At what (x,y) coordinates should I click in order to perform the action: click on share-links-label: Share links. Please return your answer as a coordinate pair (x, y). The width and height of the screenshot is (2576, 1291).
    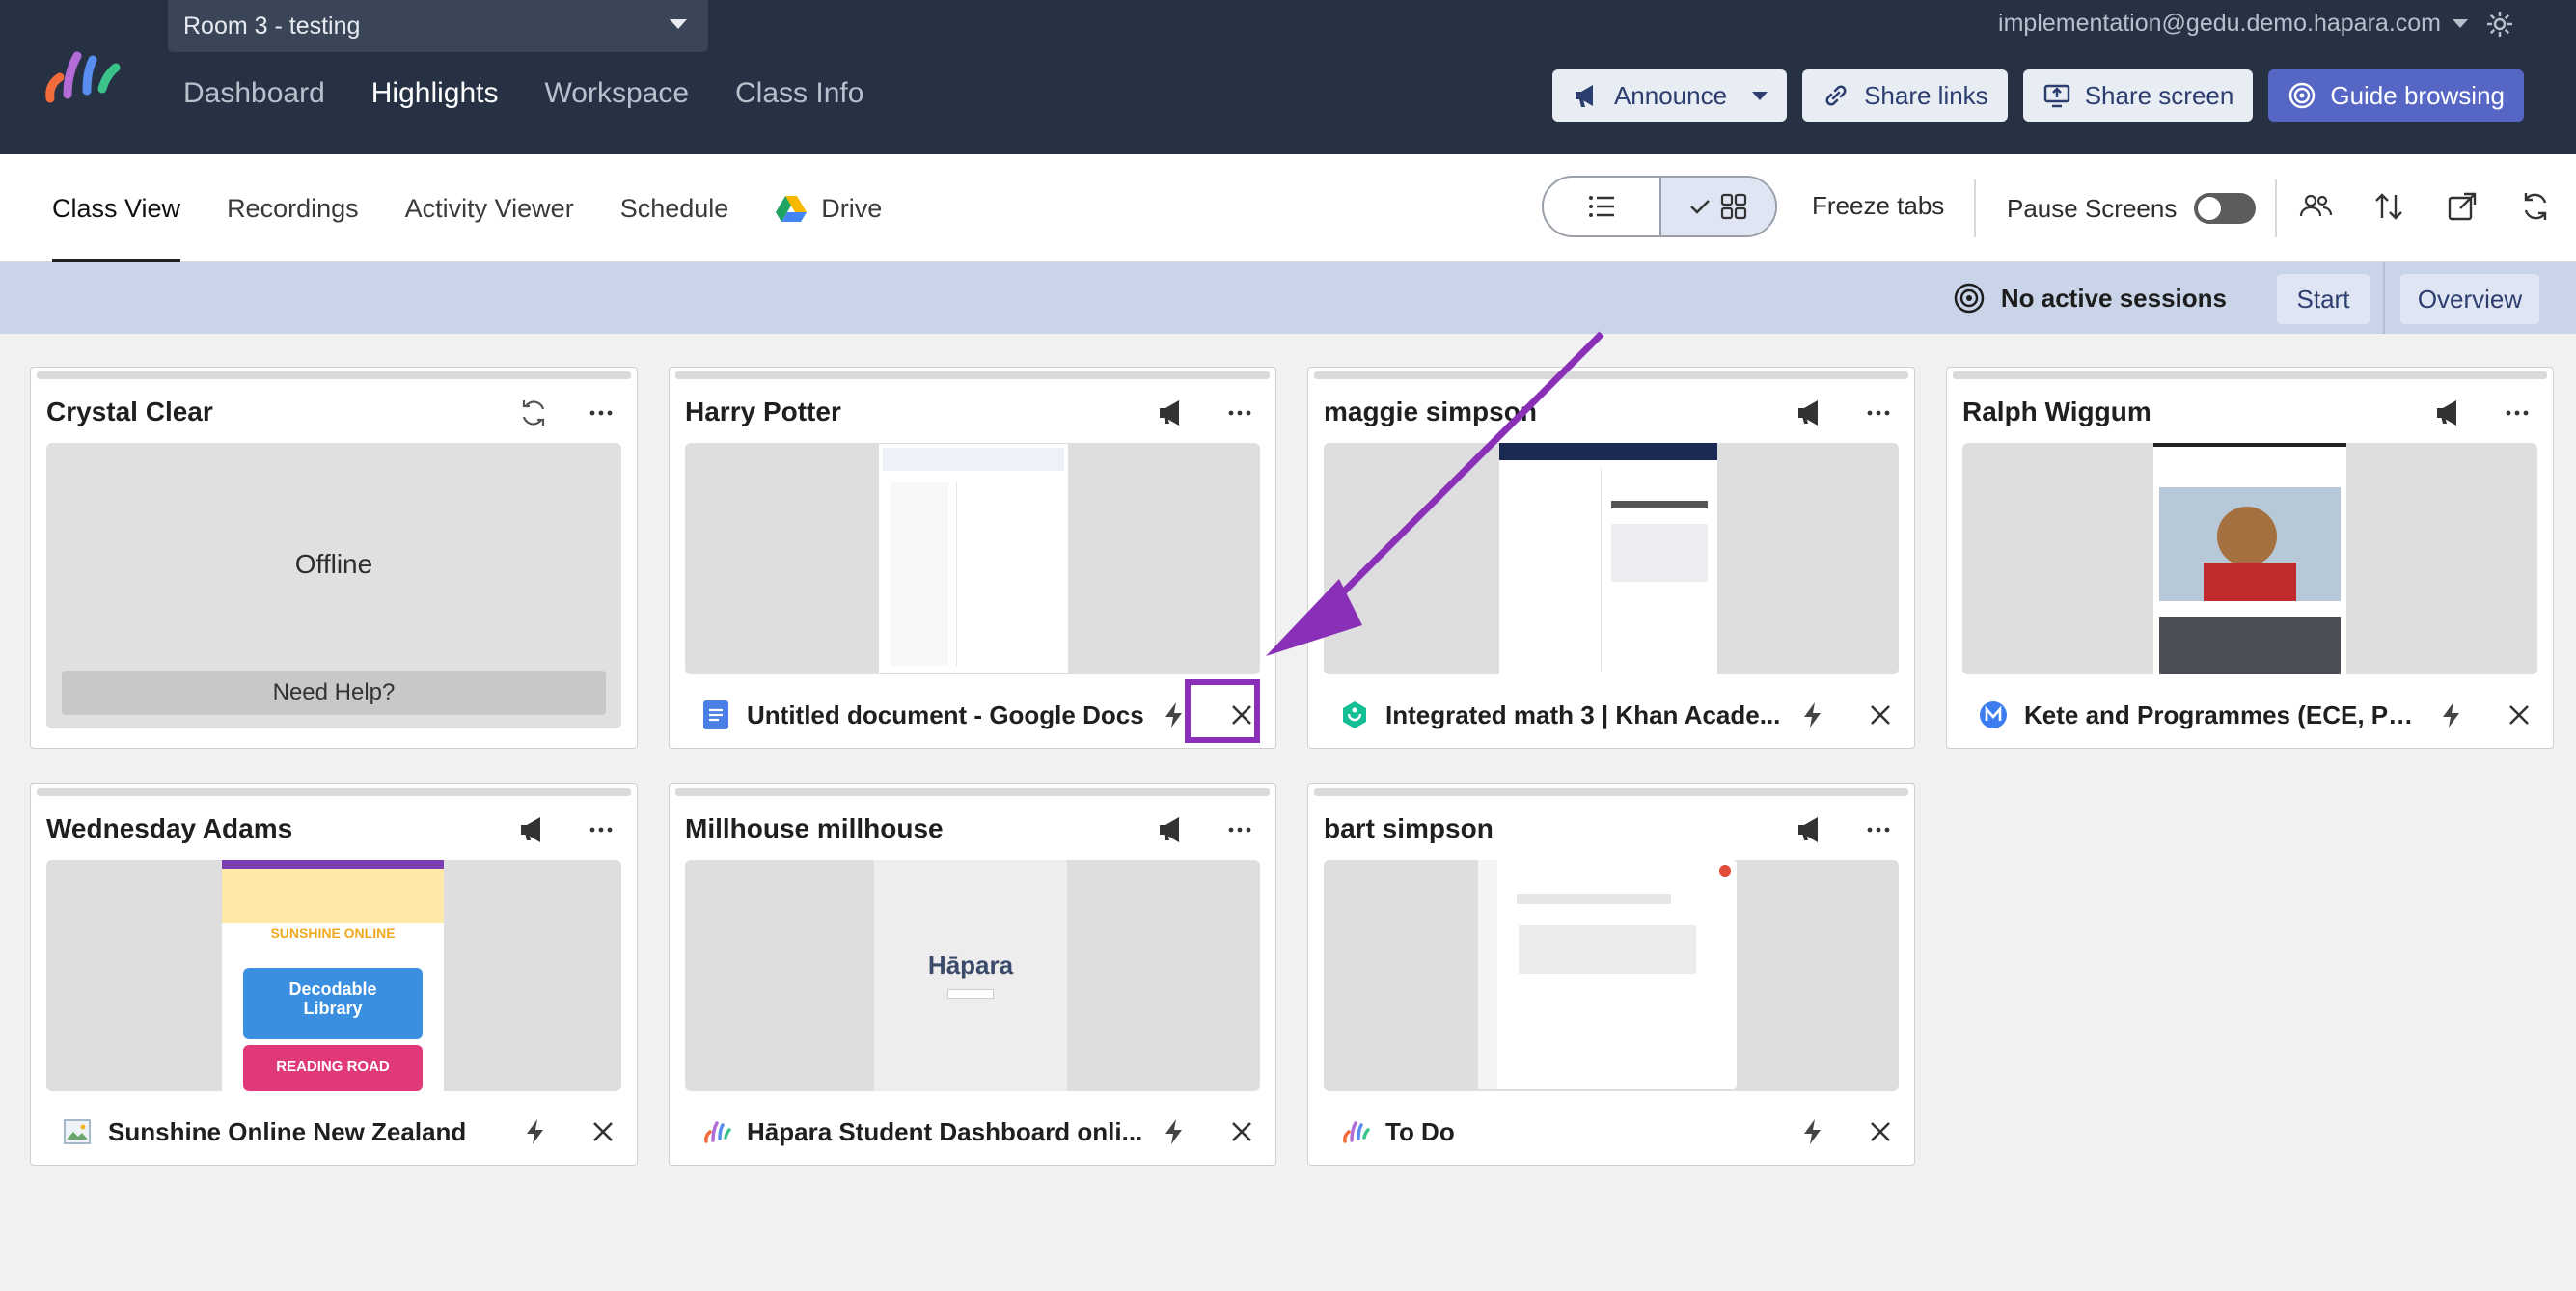
    Looking at the image, I should click on (1926, 95).